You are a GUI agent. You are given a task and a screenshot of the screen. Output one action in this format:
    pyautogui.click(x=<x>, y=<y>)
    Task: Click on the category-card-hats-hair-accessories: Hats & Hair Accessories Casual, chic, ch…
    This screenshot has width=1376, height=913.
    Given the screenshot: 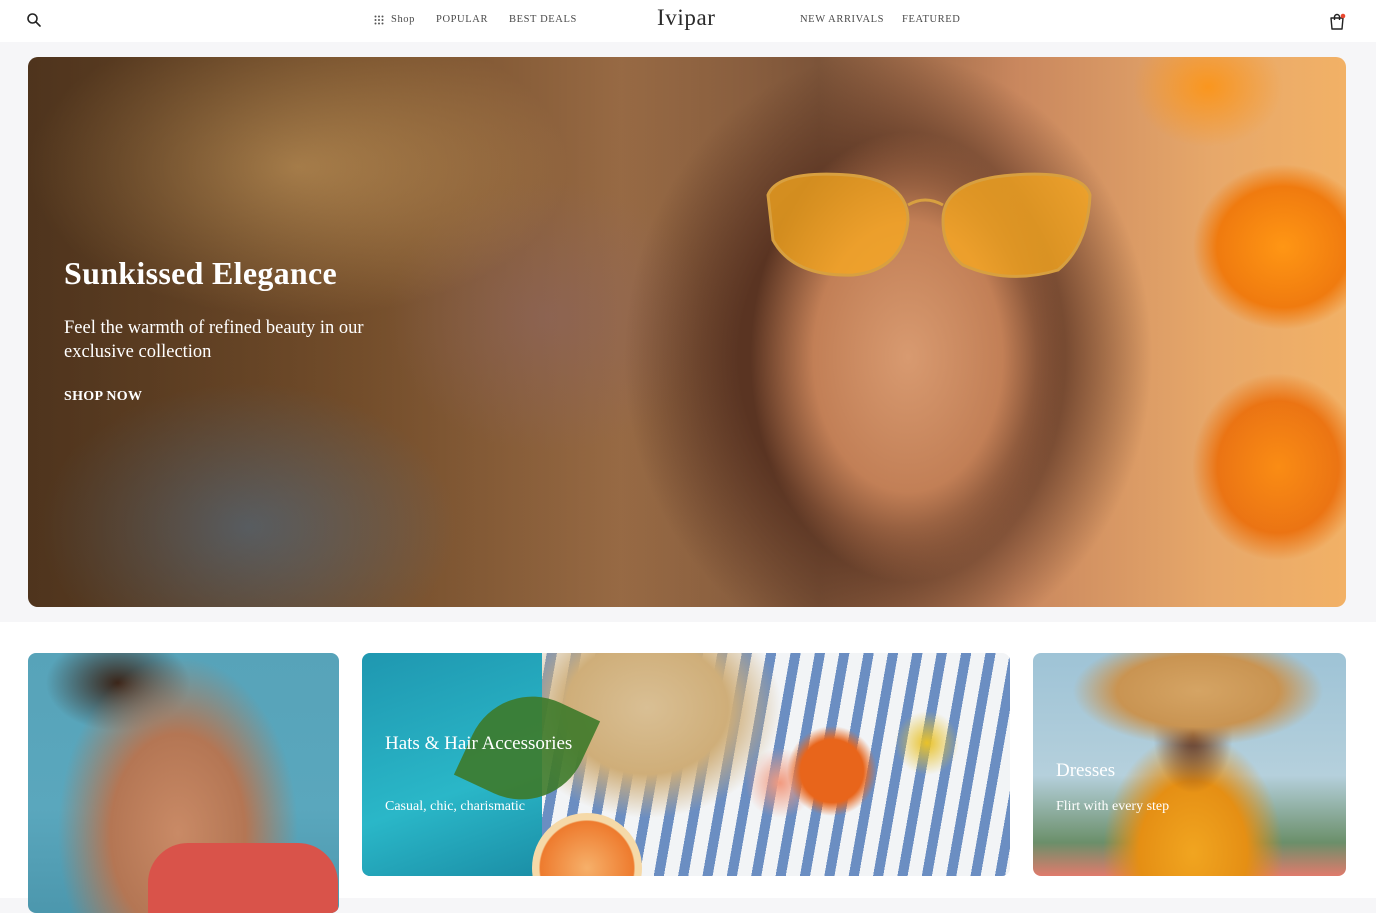 What is the action you would take?
    pyautogui.click(x=686, y=764)
    